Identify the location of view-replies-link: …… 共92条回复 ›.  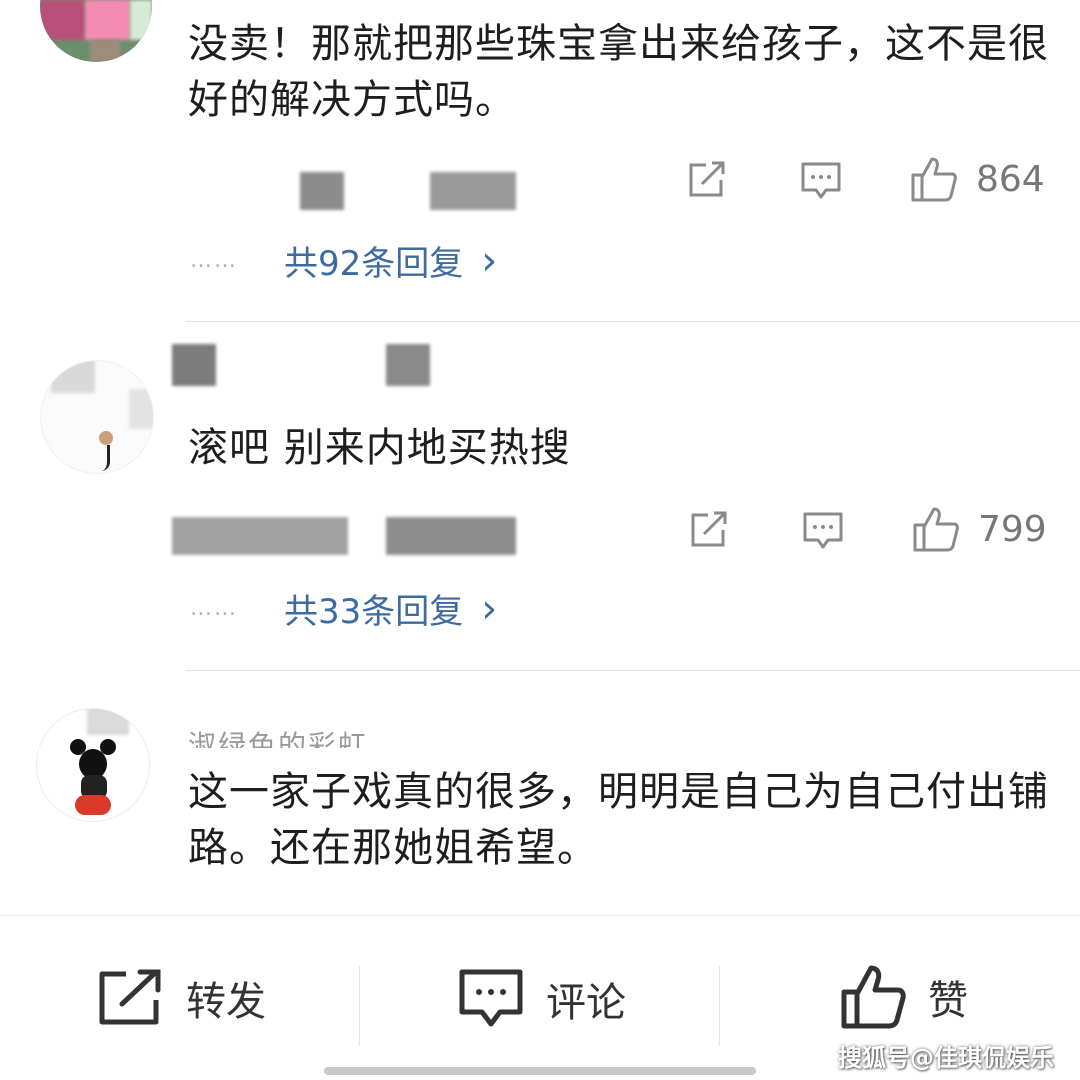
(343, 260).